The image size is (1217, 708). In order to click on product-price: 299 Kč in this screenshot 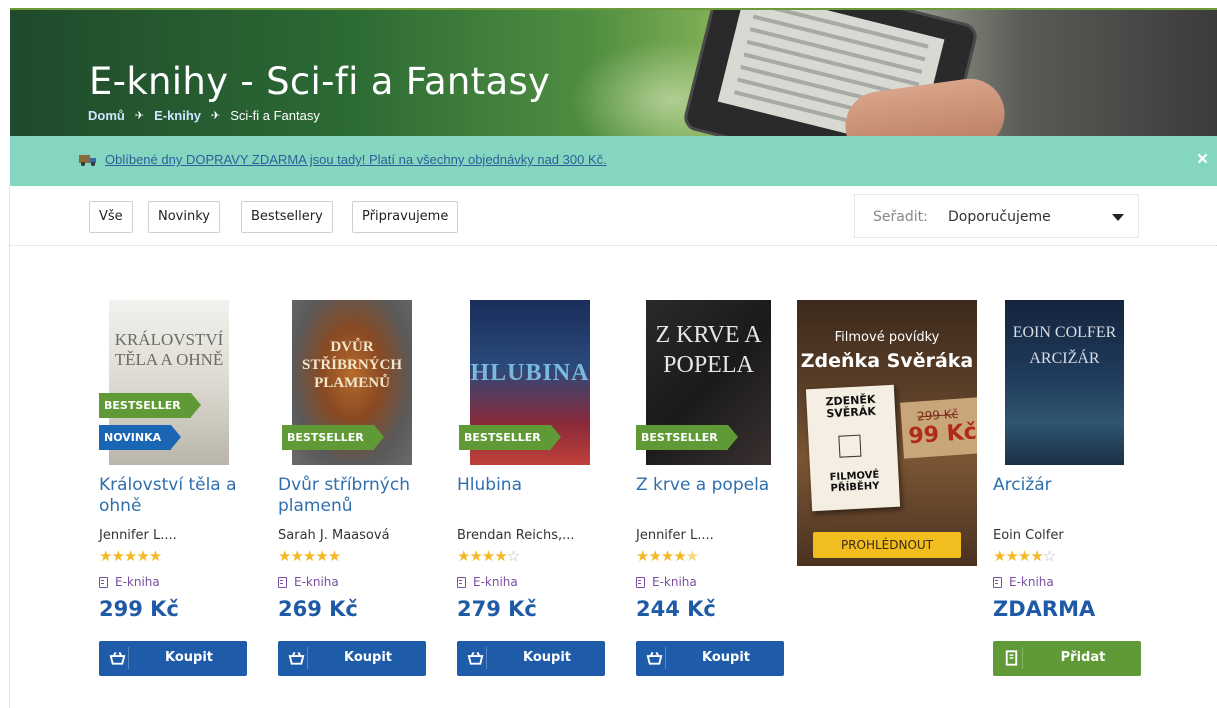, I will do `click(139, 609)`.